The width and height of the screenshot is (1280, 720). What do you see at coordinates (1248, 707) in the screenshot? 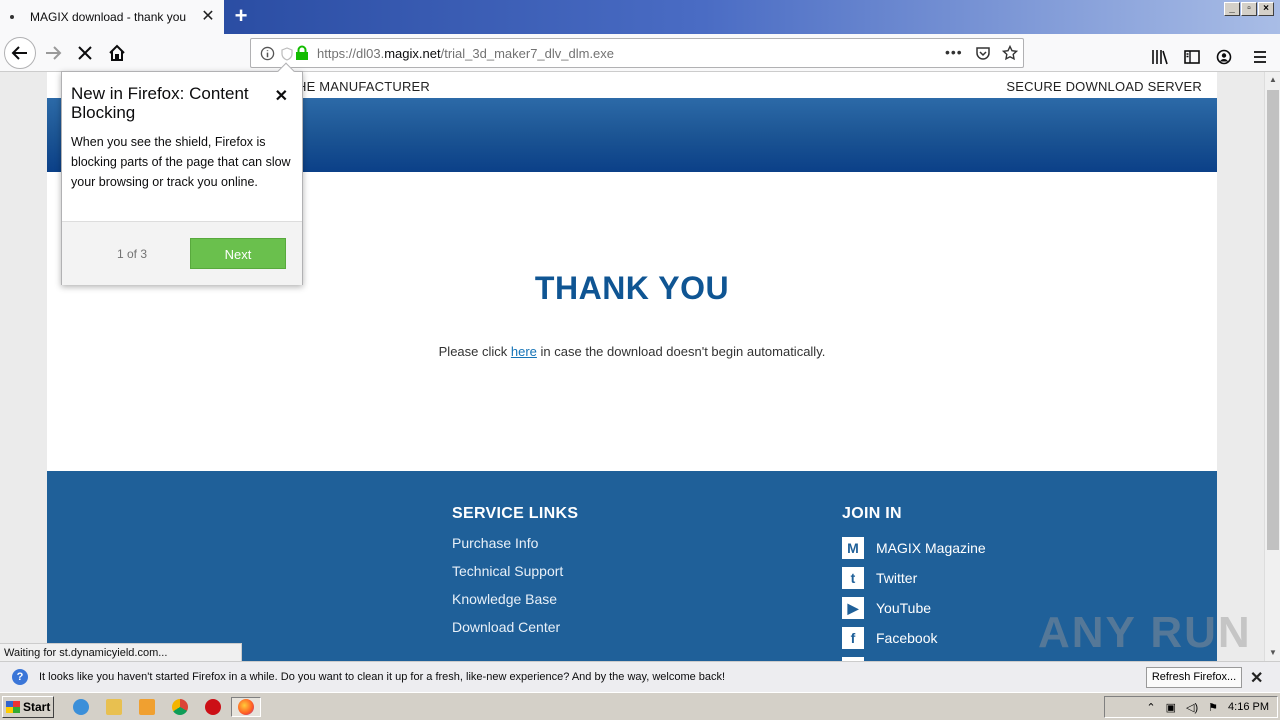
I see `clock: 4:16 PM` at bounding box center [1248, 707].